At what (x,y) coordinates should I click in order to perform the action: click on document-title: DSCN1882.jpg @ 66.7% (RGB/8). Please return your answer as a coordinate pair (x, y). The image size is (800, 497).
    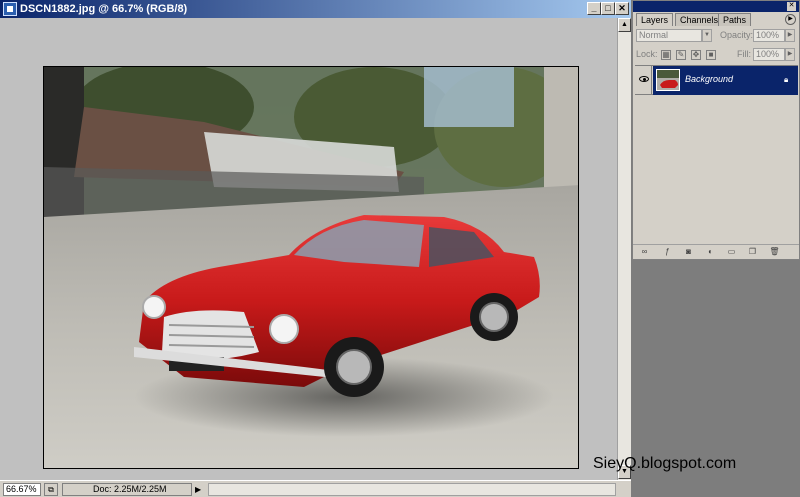
    Looking at the image, I should click on (104, 9).